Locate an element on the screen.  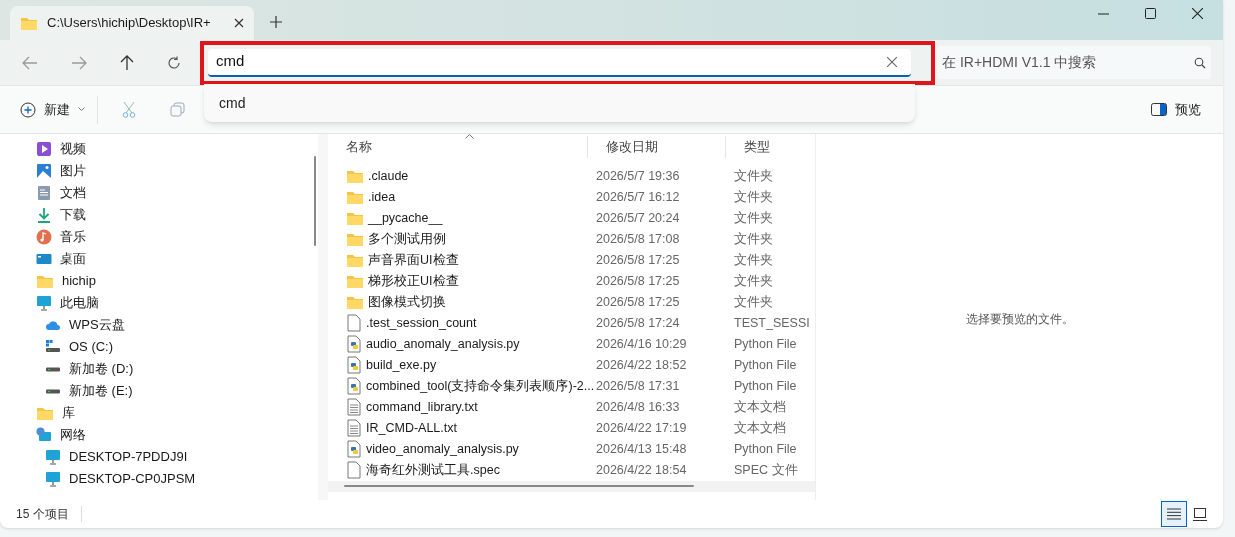
back-icon is located at coordinates (30, 62).